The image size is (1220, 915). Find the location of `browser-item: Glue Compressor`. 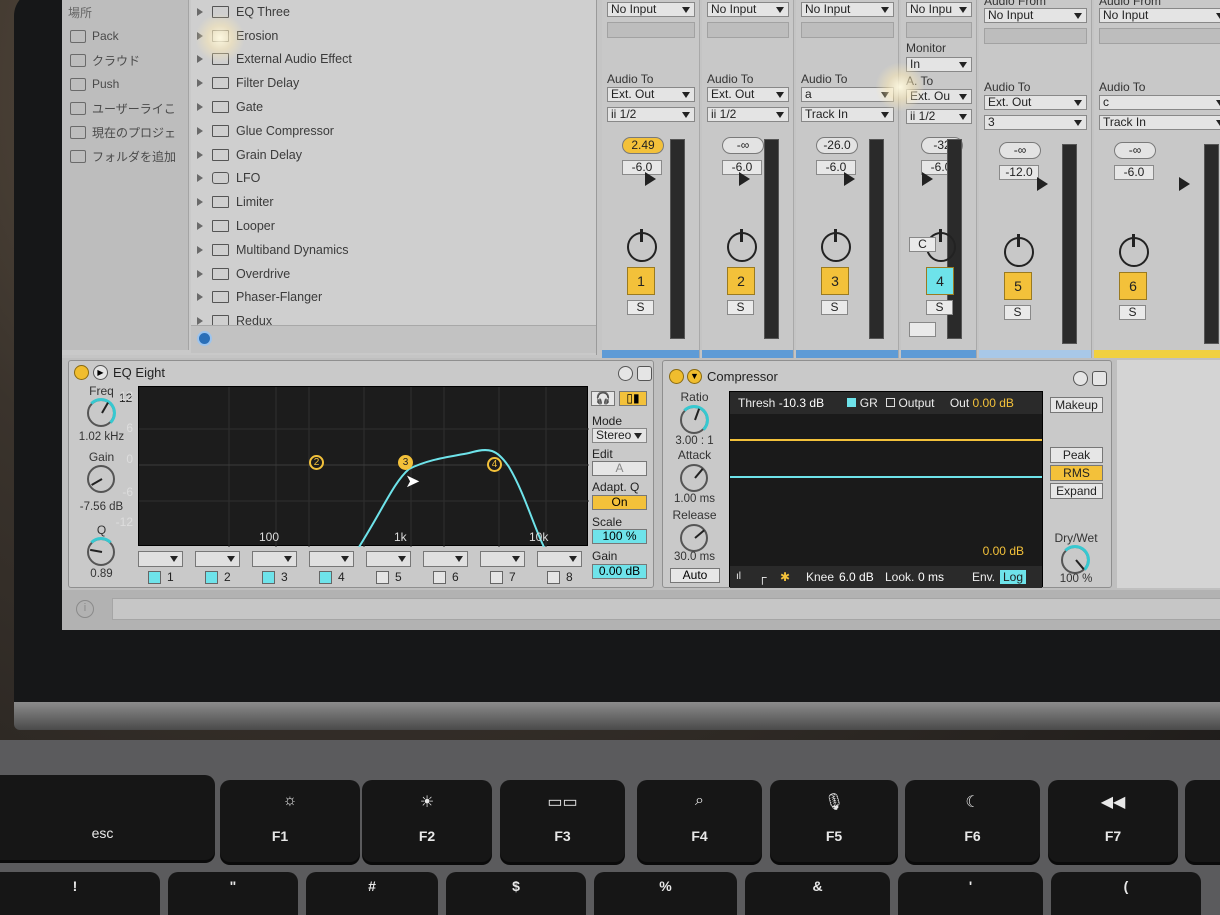

browser-item: Glue Compressor is located at coordinates (393, 131).